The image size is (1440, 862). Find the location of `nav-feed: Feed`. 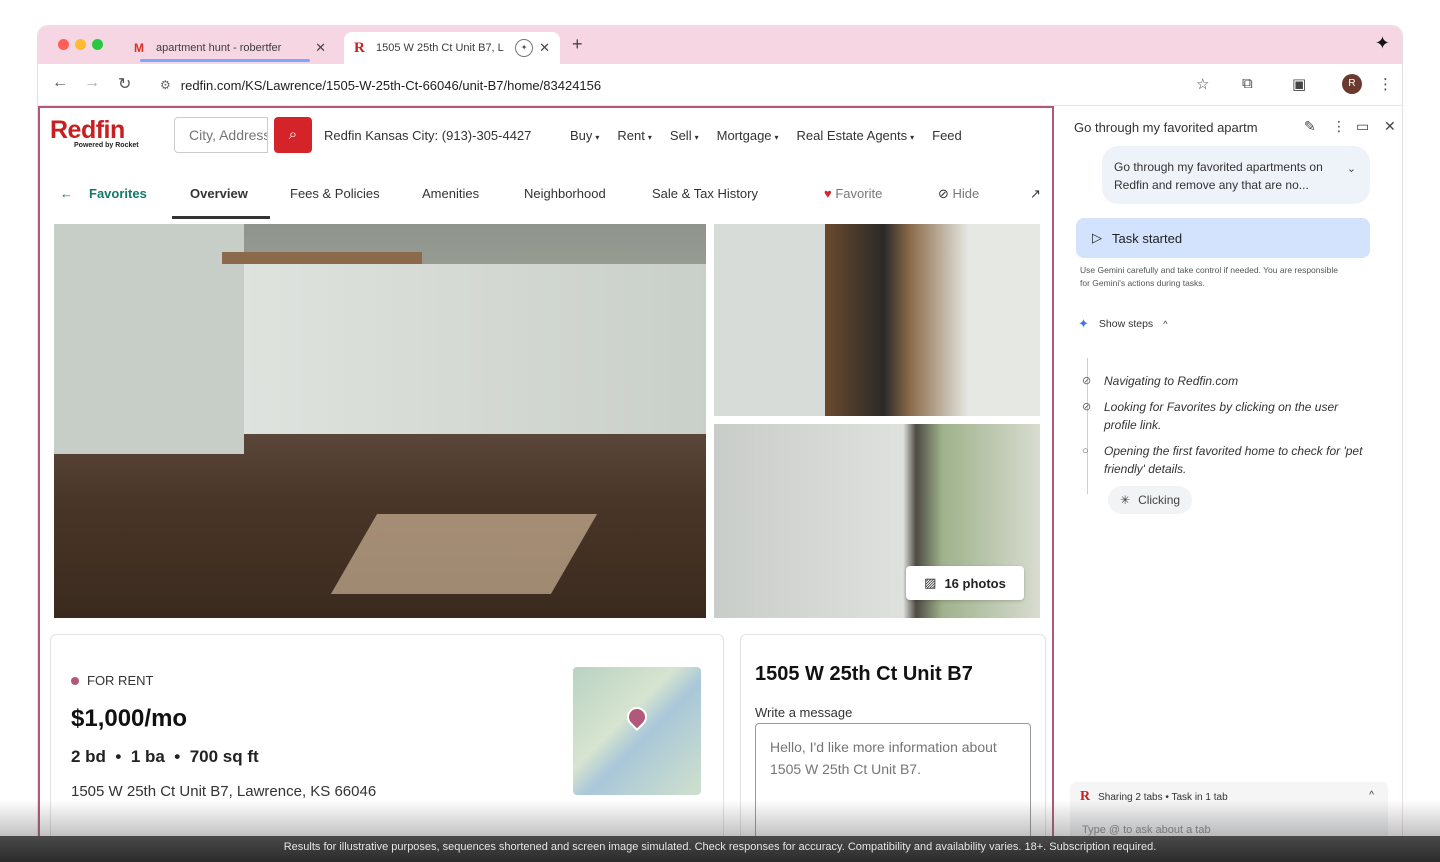

nav-feed: Feed is located at coordinates (947, 135).